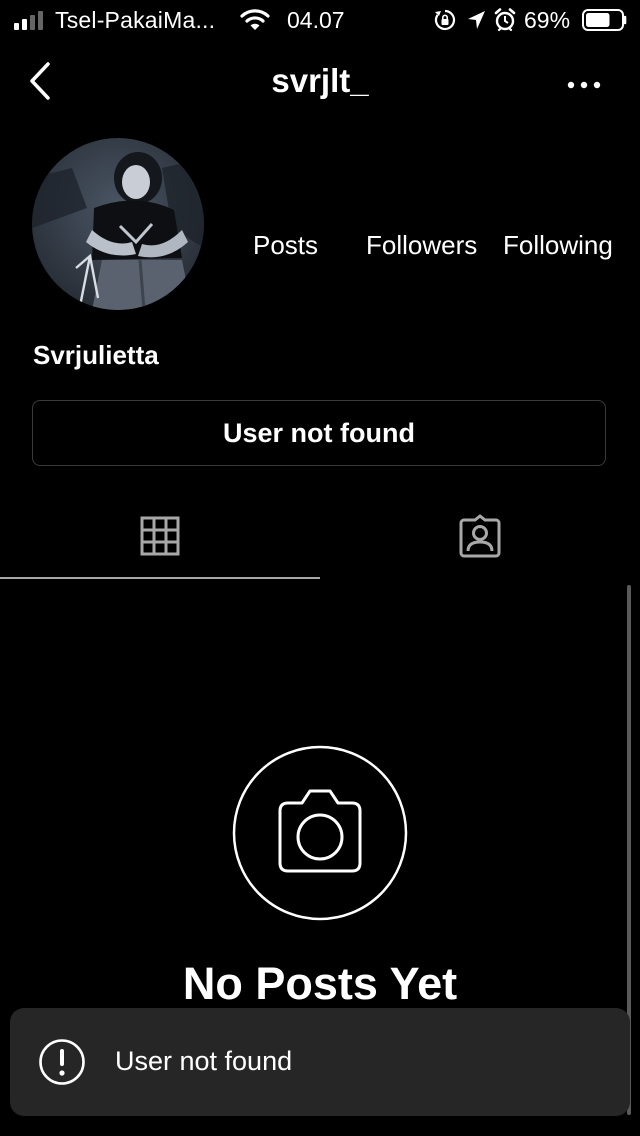  What do you see at coordinates (118, 224) in the screenshot?
I see `profile-avatar` at bounding box center [118, 224].